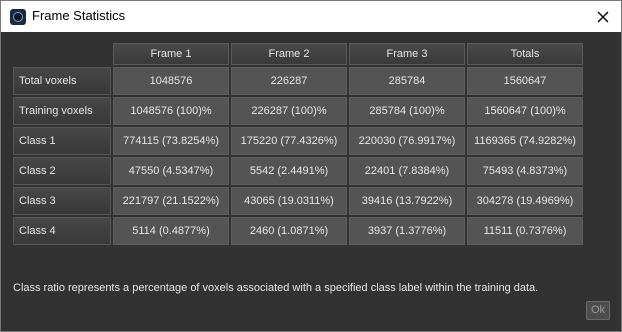  What do you see at coordinates (289, 171) in the screenshot?
I see `table-cell: 5542 (2.4491%)` at bounding box center [289, 171].